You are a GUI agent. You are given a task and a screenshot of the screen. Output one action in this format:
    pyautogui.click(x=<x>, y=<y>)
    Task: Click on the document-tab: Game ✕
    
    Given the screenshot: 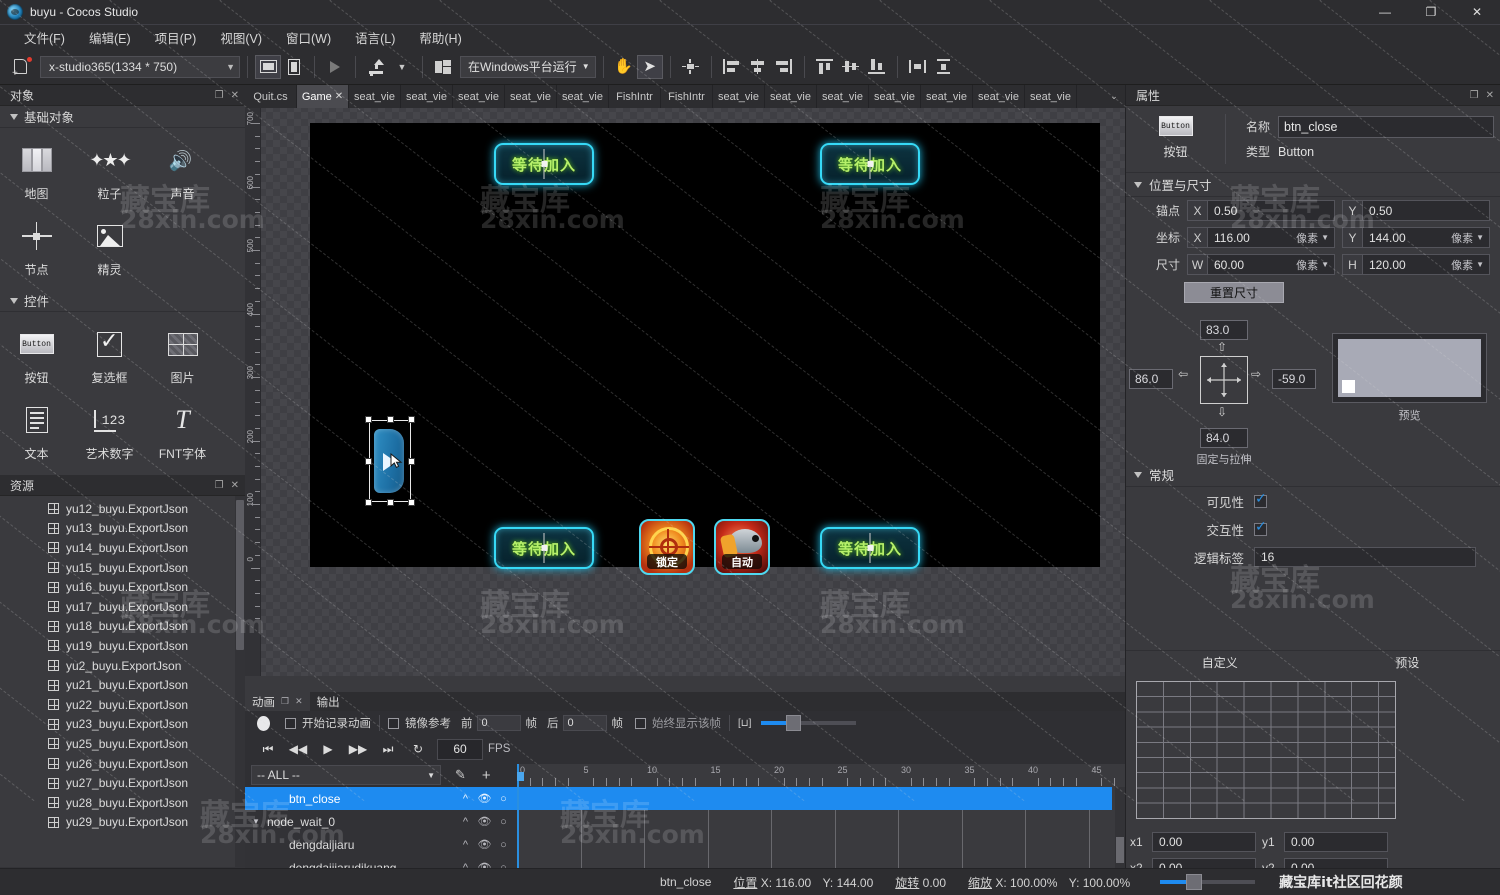 What is the action you would take?
    pyautogui.click(x=323, y=96)
    